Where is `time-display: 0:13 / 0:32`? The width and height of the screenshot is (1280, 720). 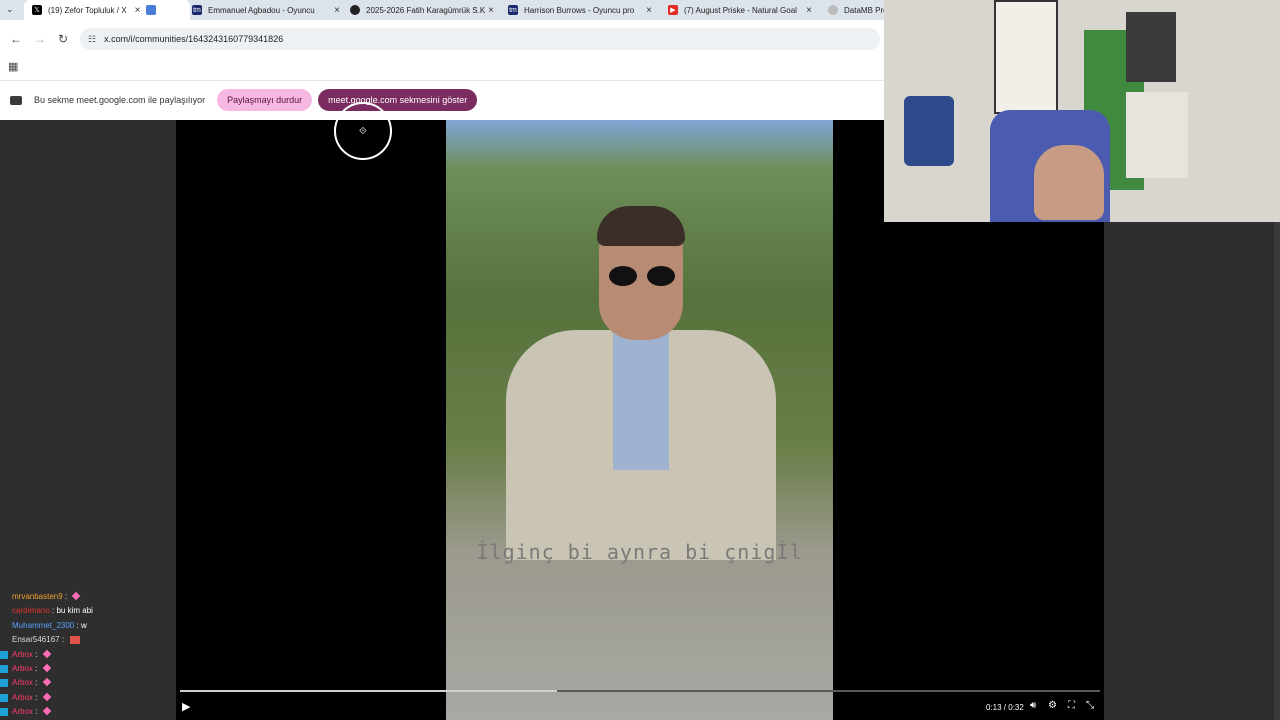 time-display: 0:13 / 0:32 is located at coordinates (1005, 707).